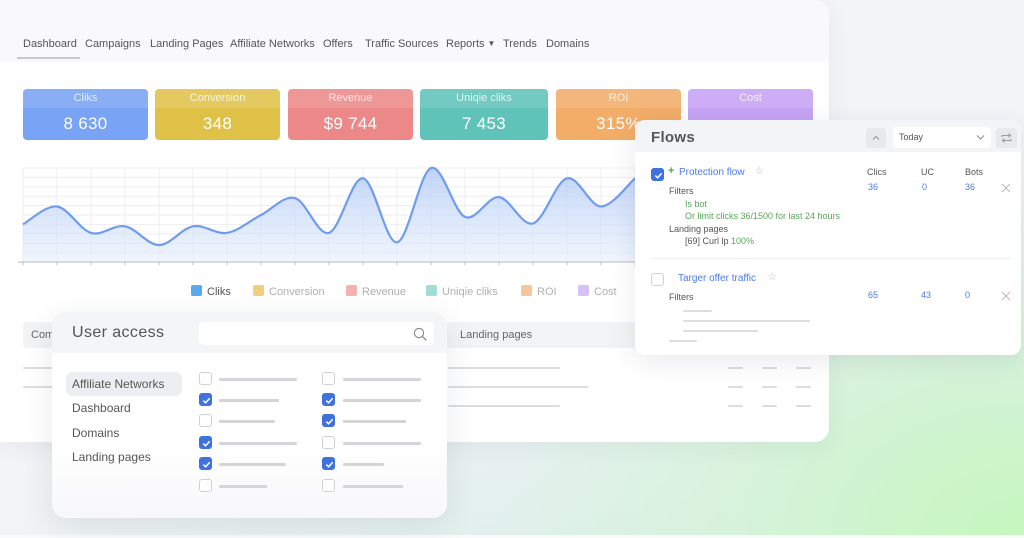 Image resolution: width=1024 pixels, height=538 pixels. Describe the element at coordinates (297, 292) in the screenshot. I see `legend-label: Conversion` at that location.